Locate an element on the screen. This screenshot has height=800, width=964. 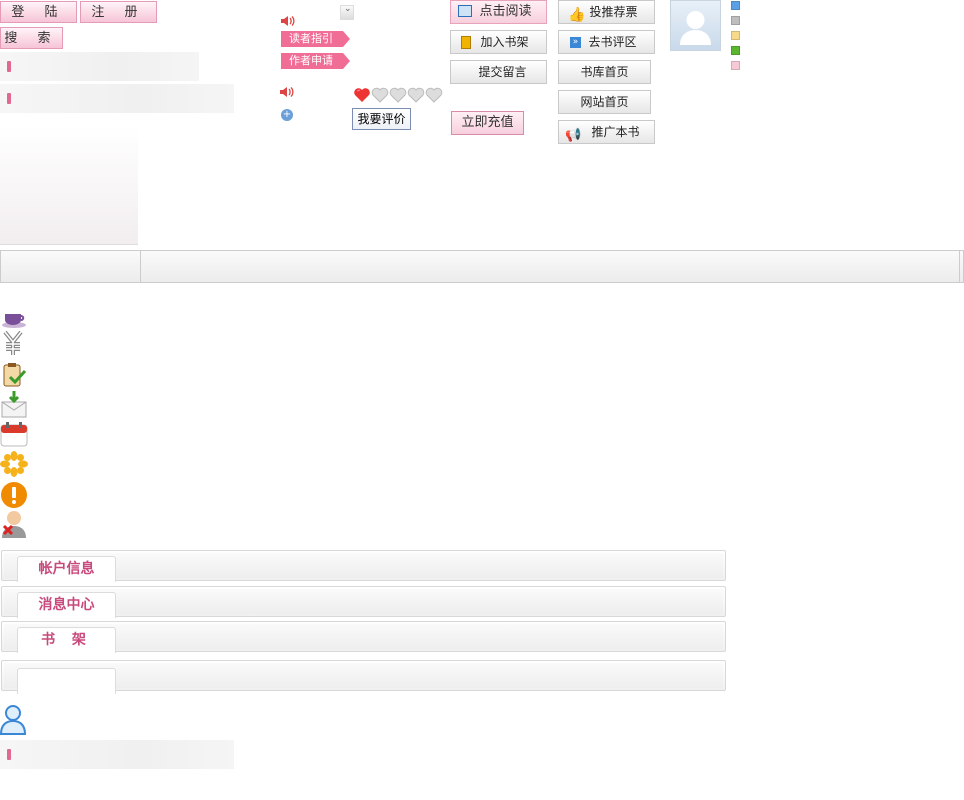
recommend-vote-button: 👍 投推荐票 is located at coordinates (606, 12).